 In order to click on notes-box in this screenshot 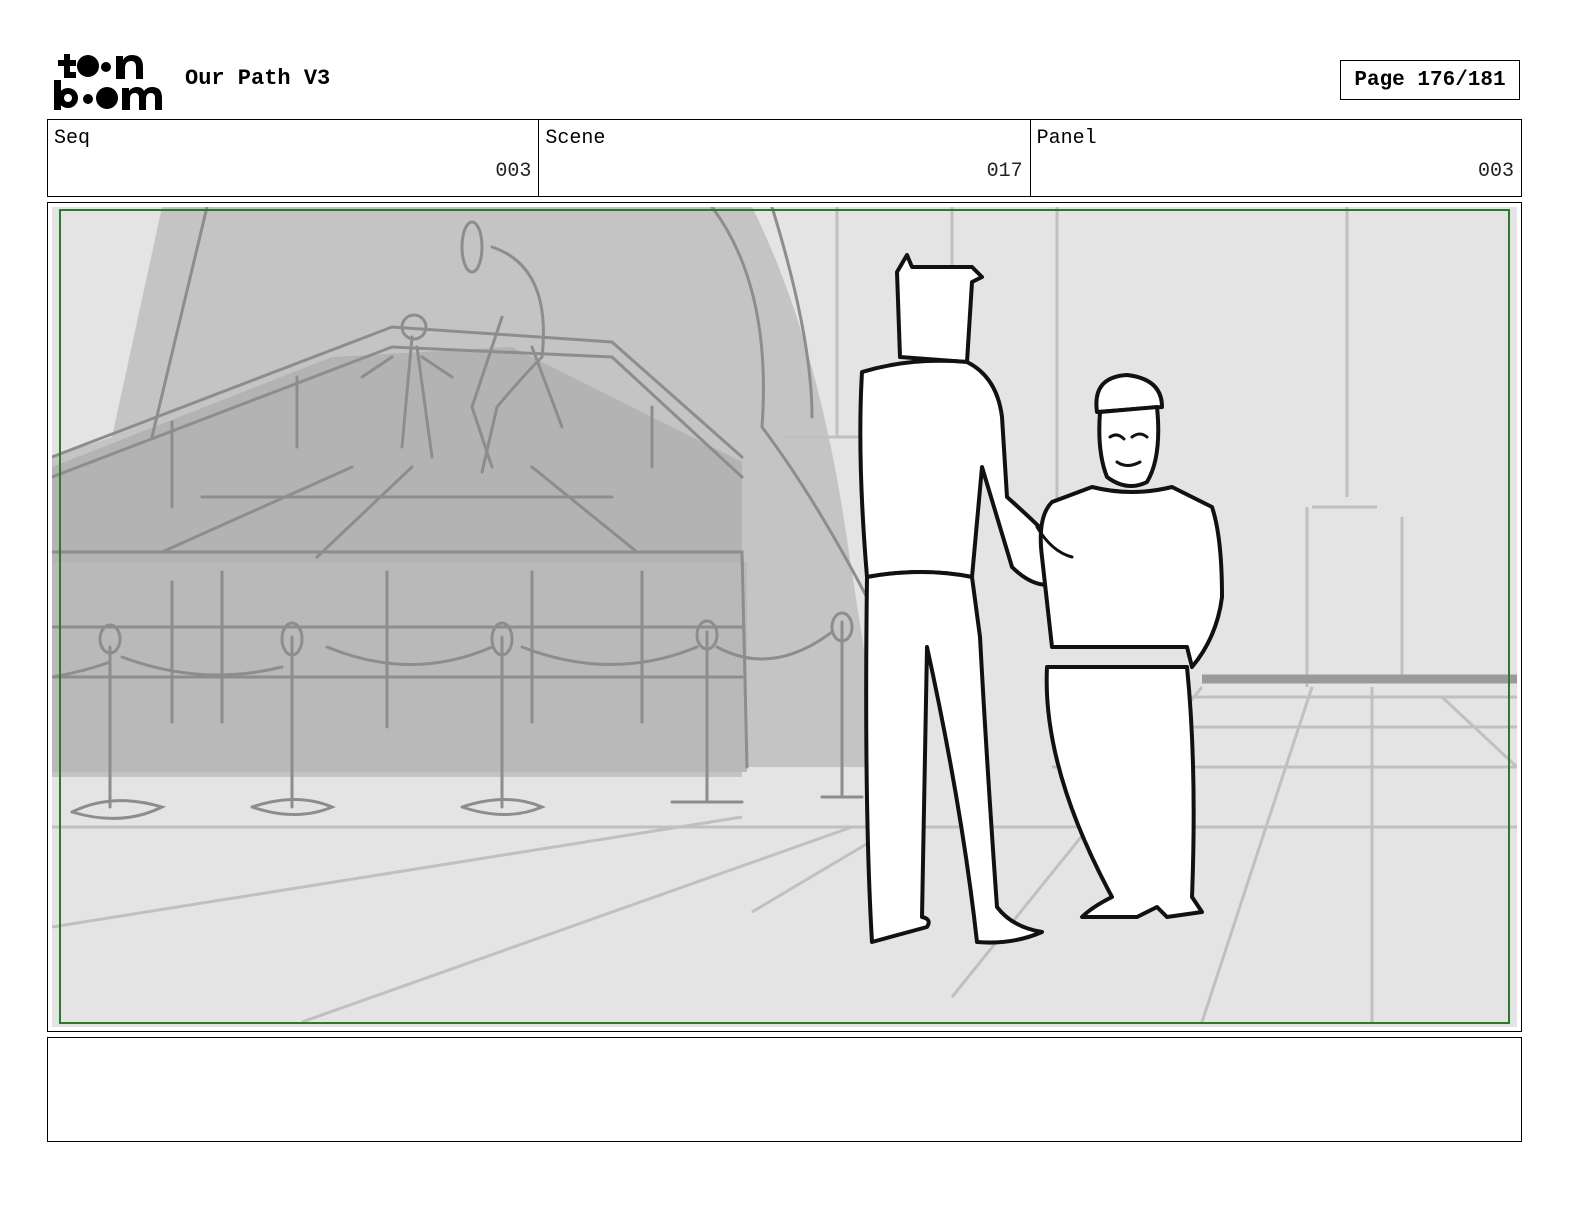, I will do `click(784, 1089)`.